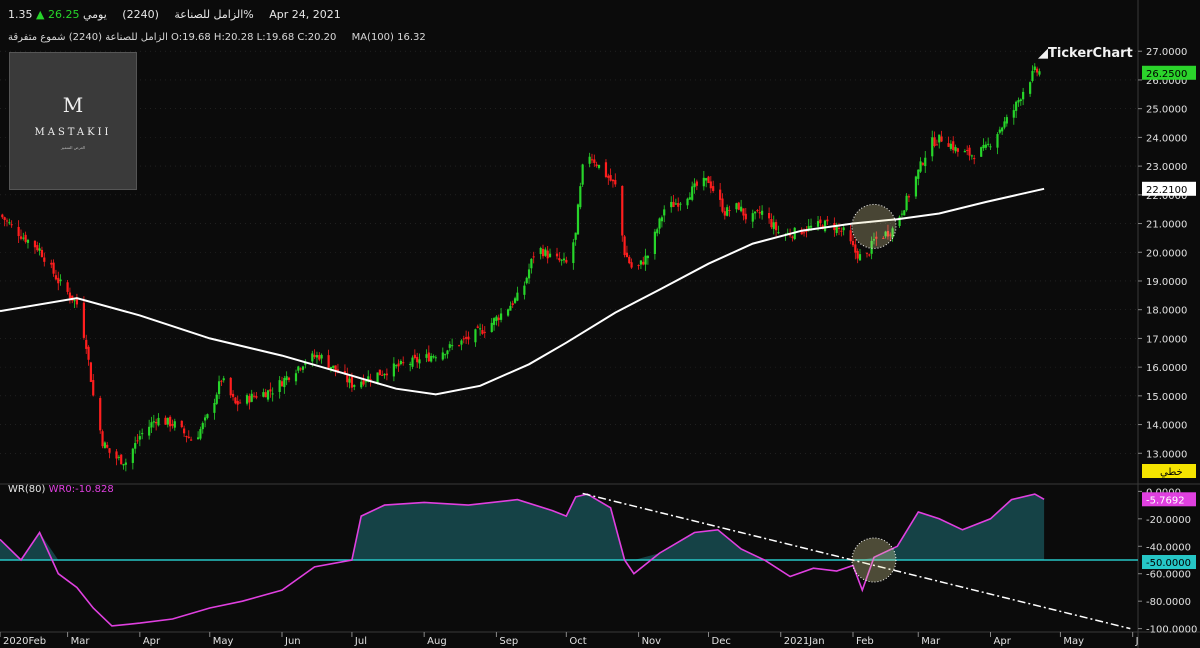  What do you see at coordinates (1166, 454) in the screenshot?
I see `price-tick-label: 13.0000` at bounding box center [1166, 454].